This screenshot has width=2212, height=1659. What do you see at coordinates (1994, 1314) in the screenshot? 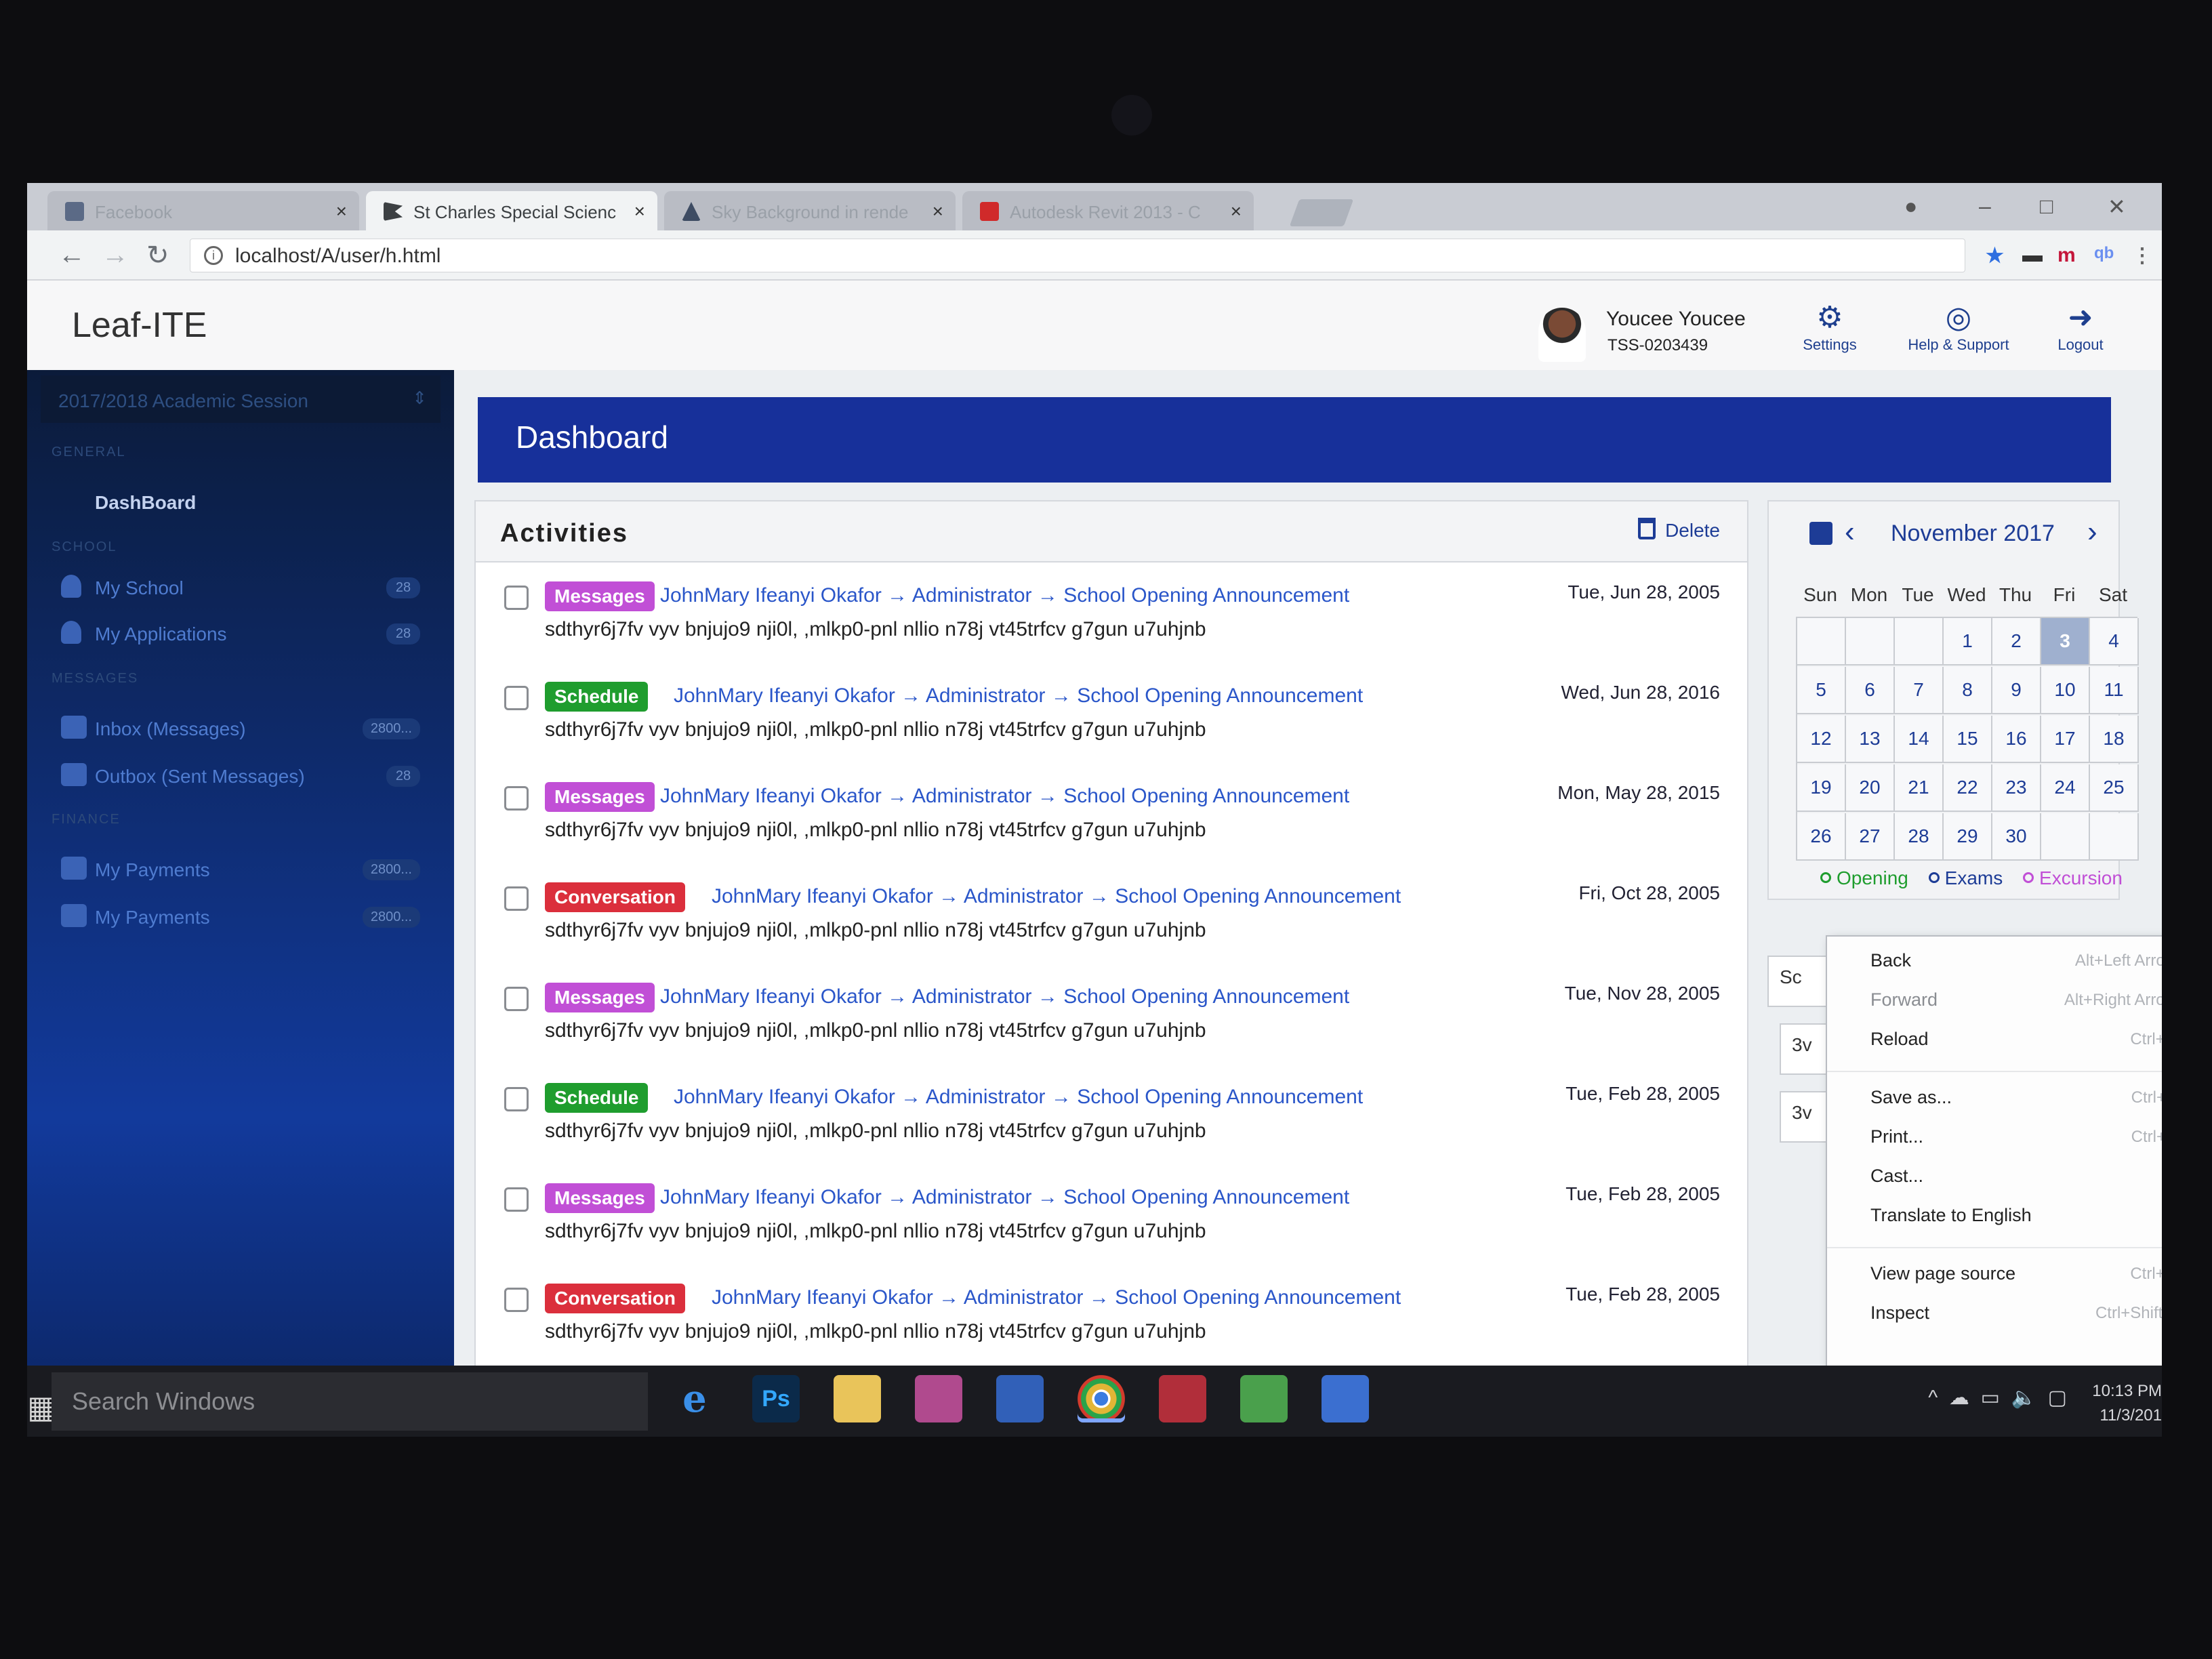
I see `menu-item-inspect: Inspect Ctrl+Shift+I` at bounding box center [1994, 1314].